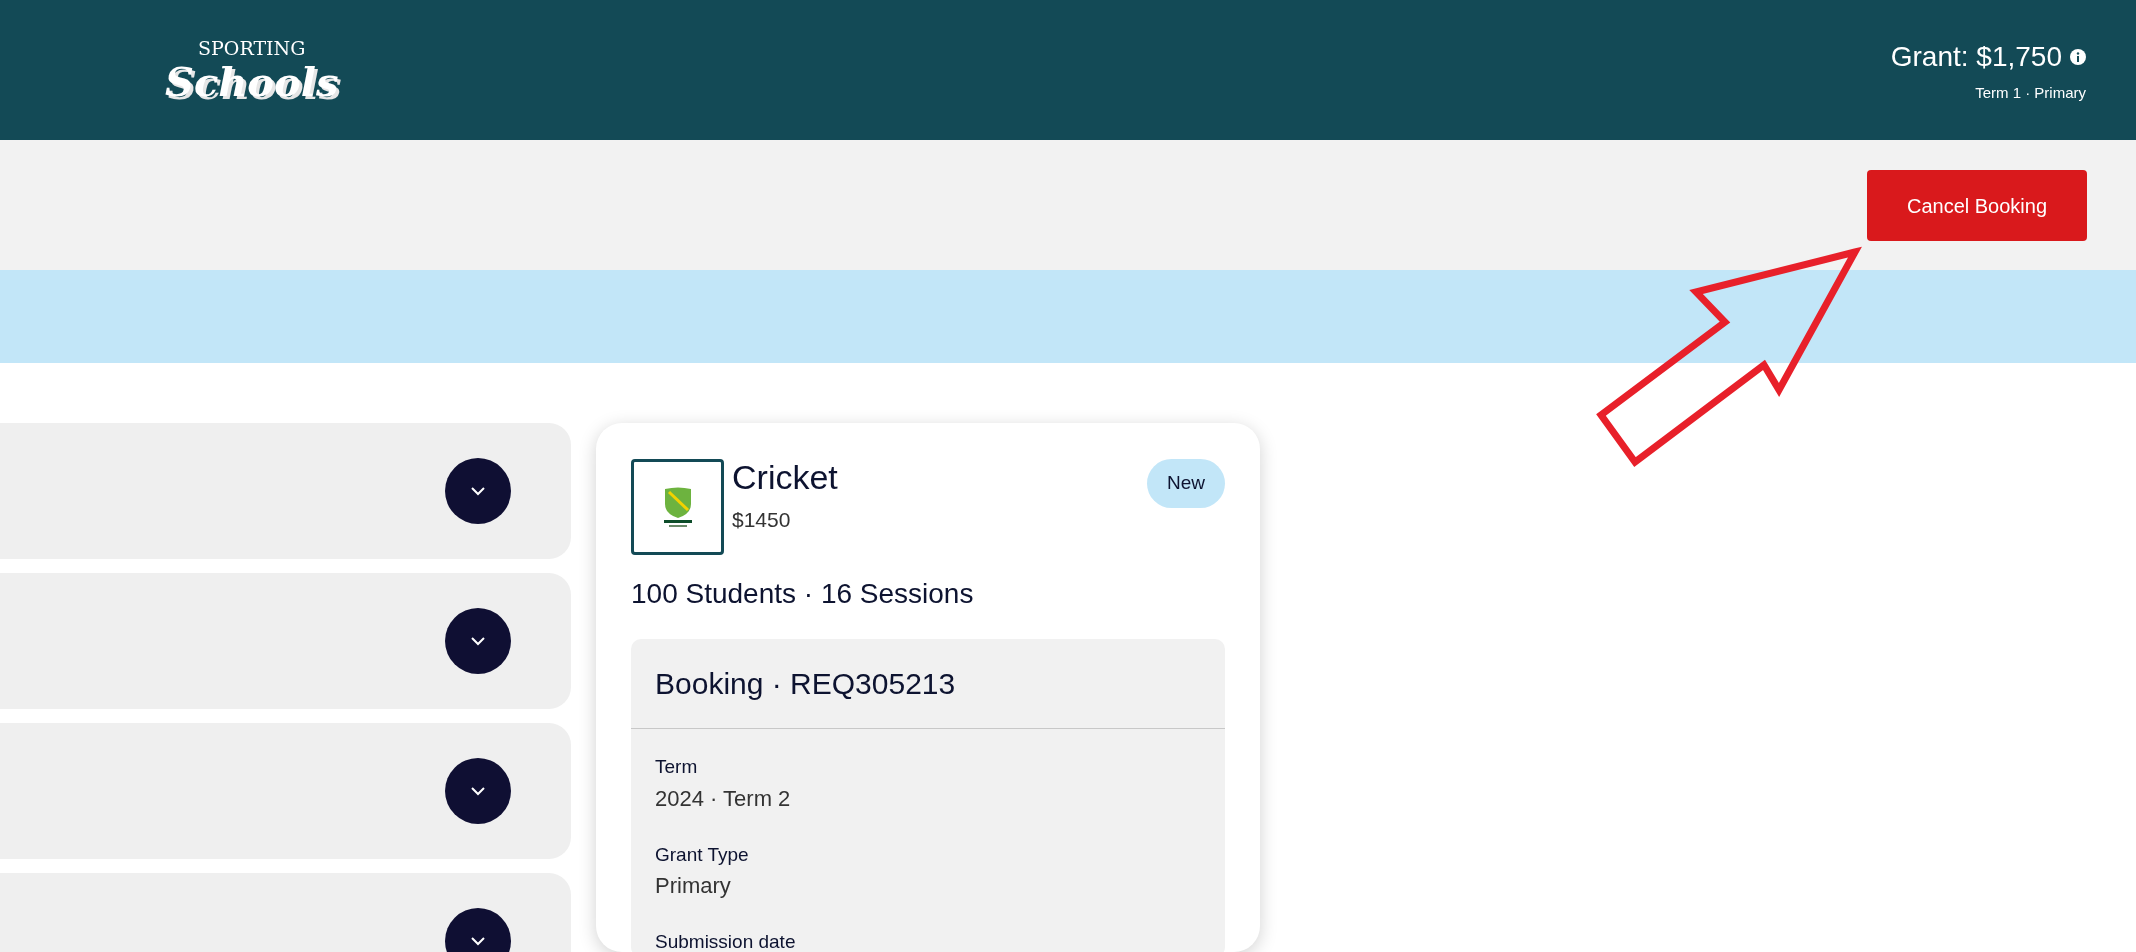 This screenshot has width=2136, height=952. What do you see at coordinates (1186, 483) in the screenshot?
I see `status-badge: New` at bounding box center [1186, 483].